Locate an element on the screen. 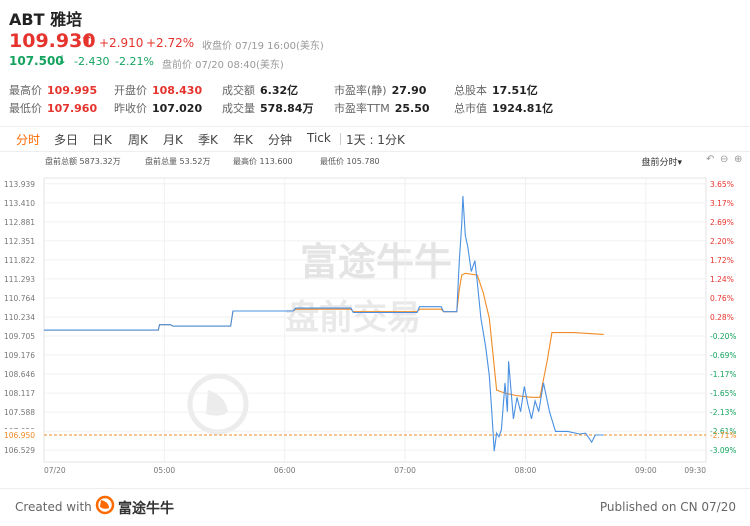 The height and width of the screenshot is (526, 750). premarket-status: 盘前价 07/20 08:40(美东) is located at coordinates (223, 65).